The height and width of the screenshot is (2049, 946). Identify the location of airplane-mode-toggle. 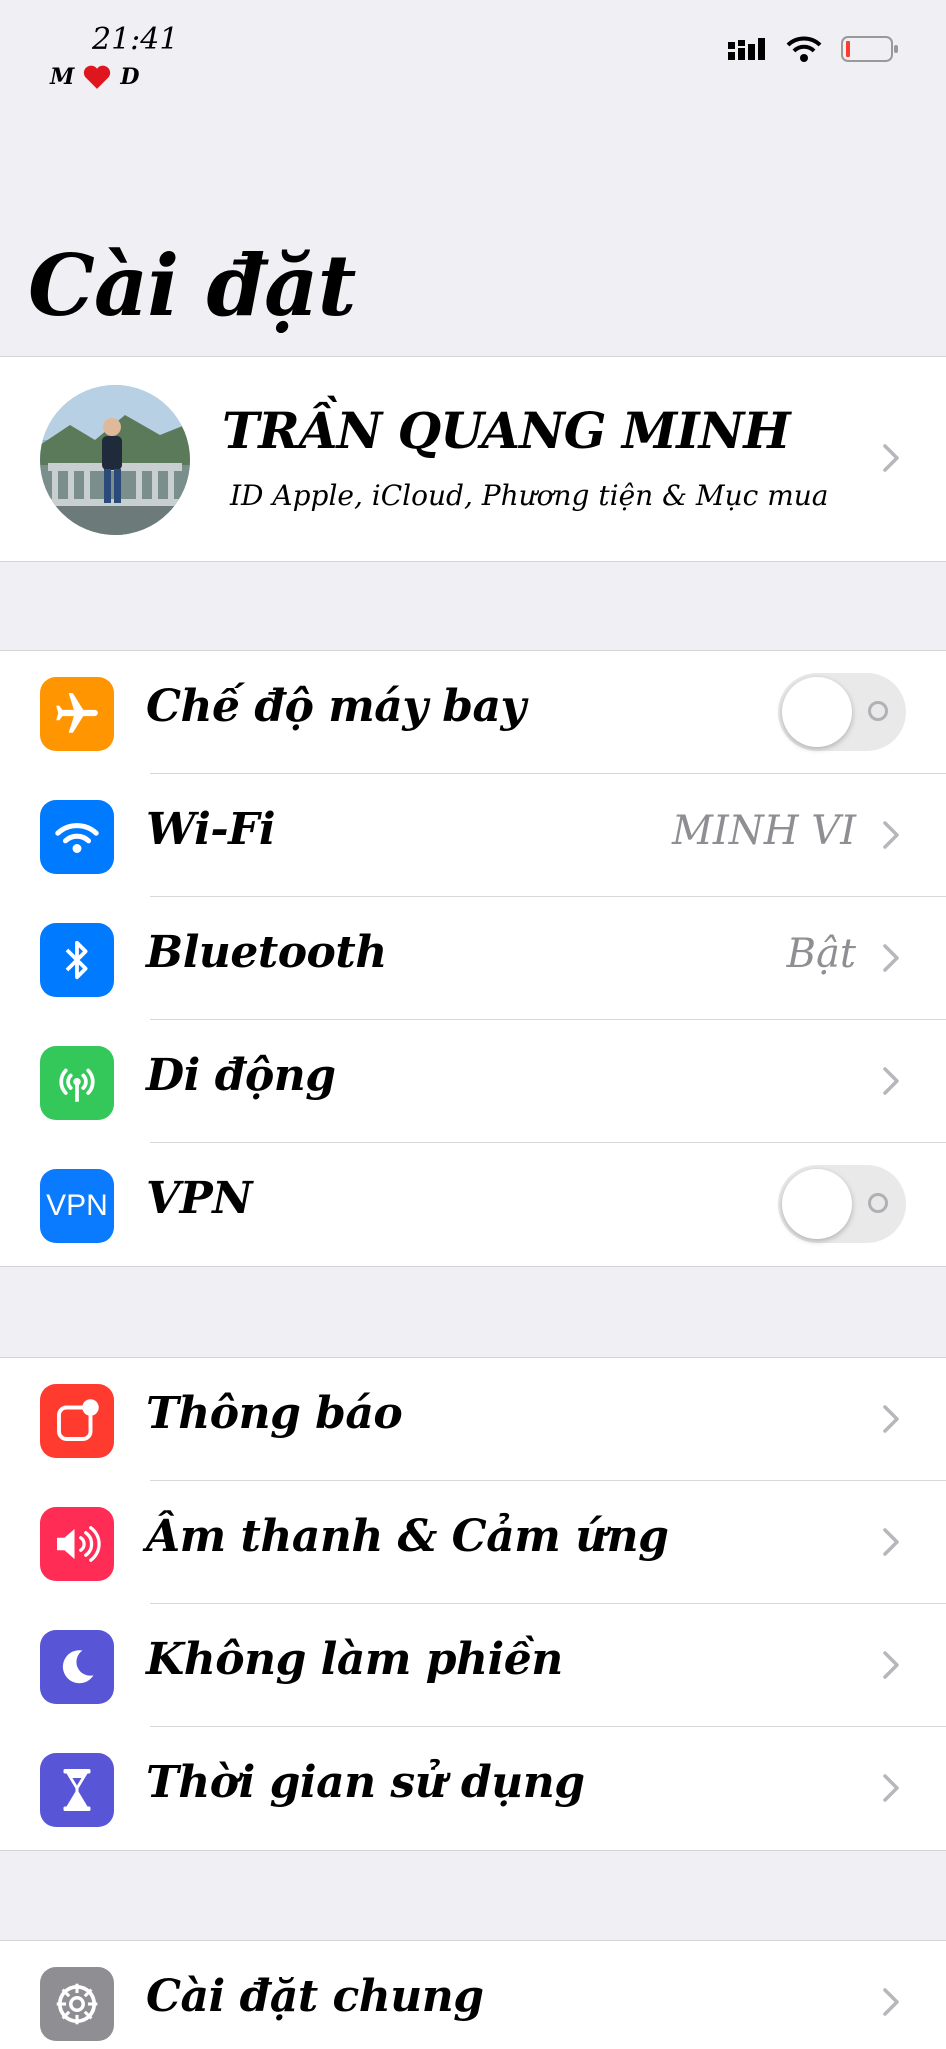
(842, 712).